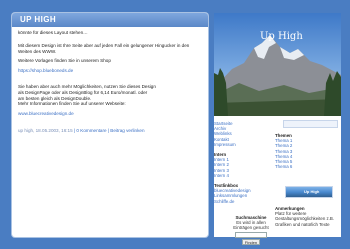  I want to click on site-title: Up High, so click(281, 36).